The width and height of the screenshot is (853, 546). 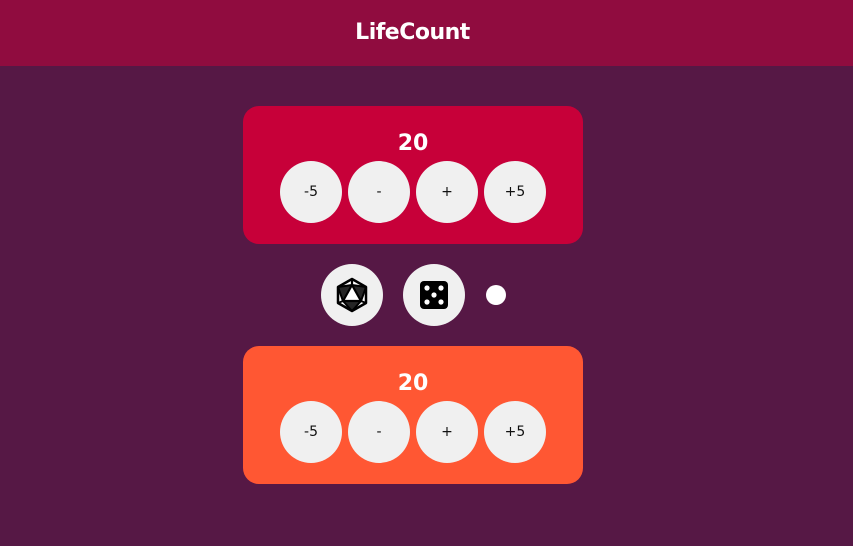 I want to click on player-1-controls: -5 - + +5, so click(x=413, y=192).